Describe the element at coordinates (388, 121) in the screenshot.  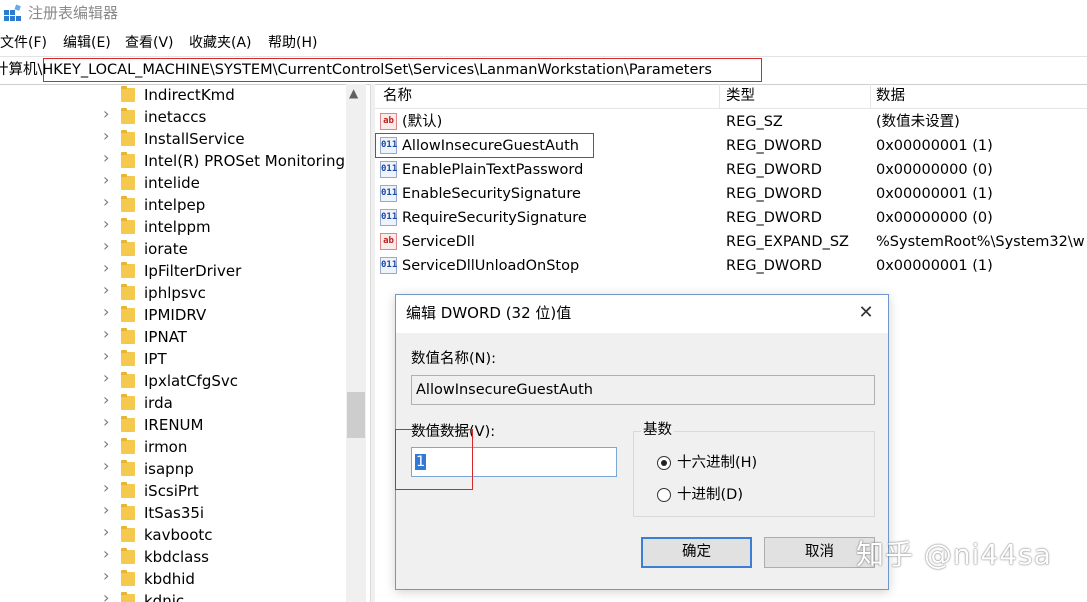
I see `string-value-icon: ab` at that location.